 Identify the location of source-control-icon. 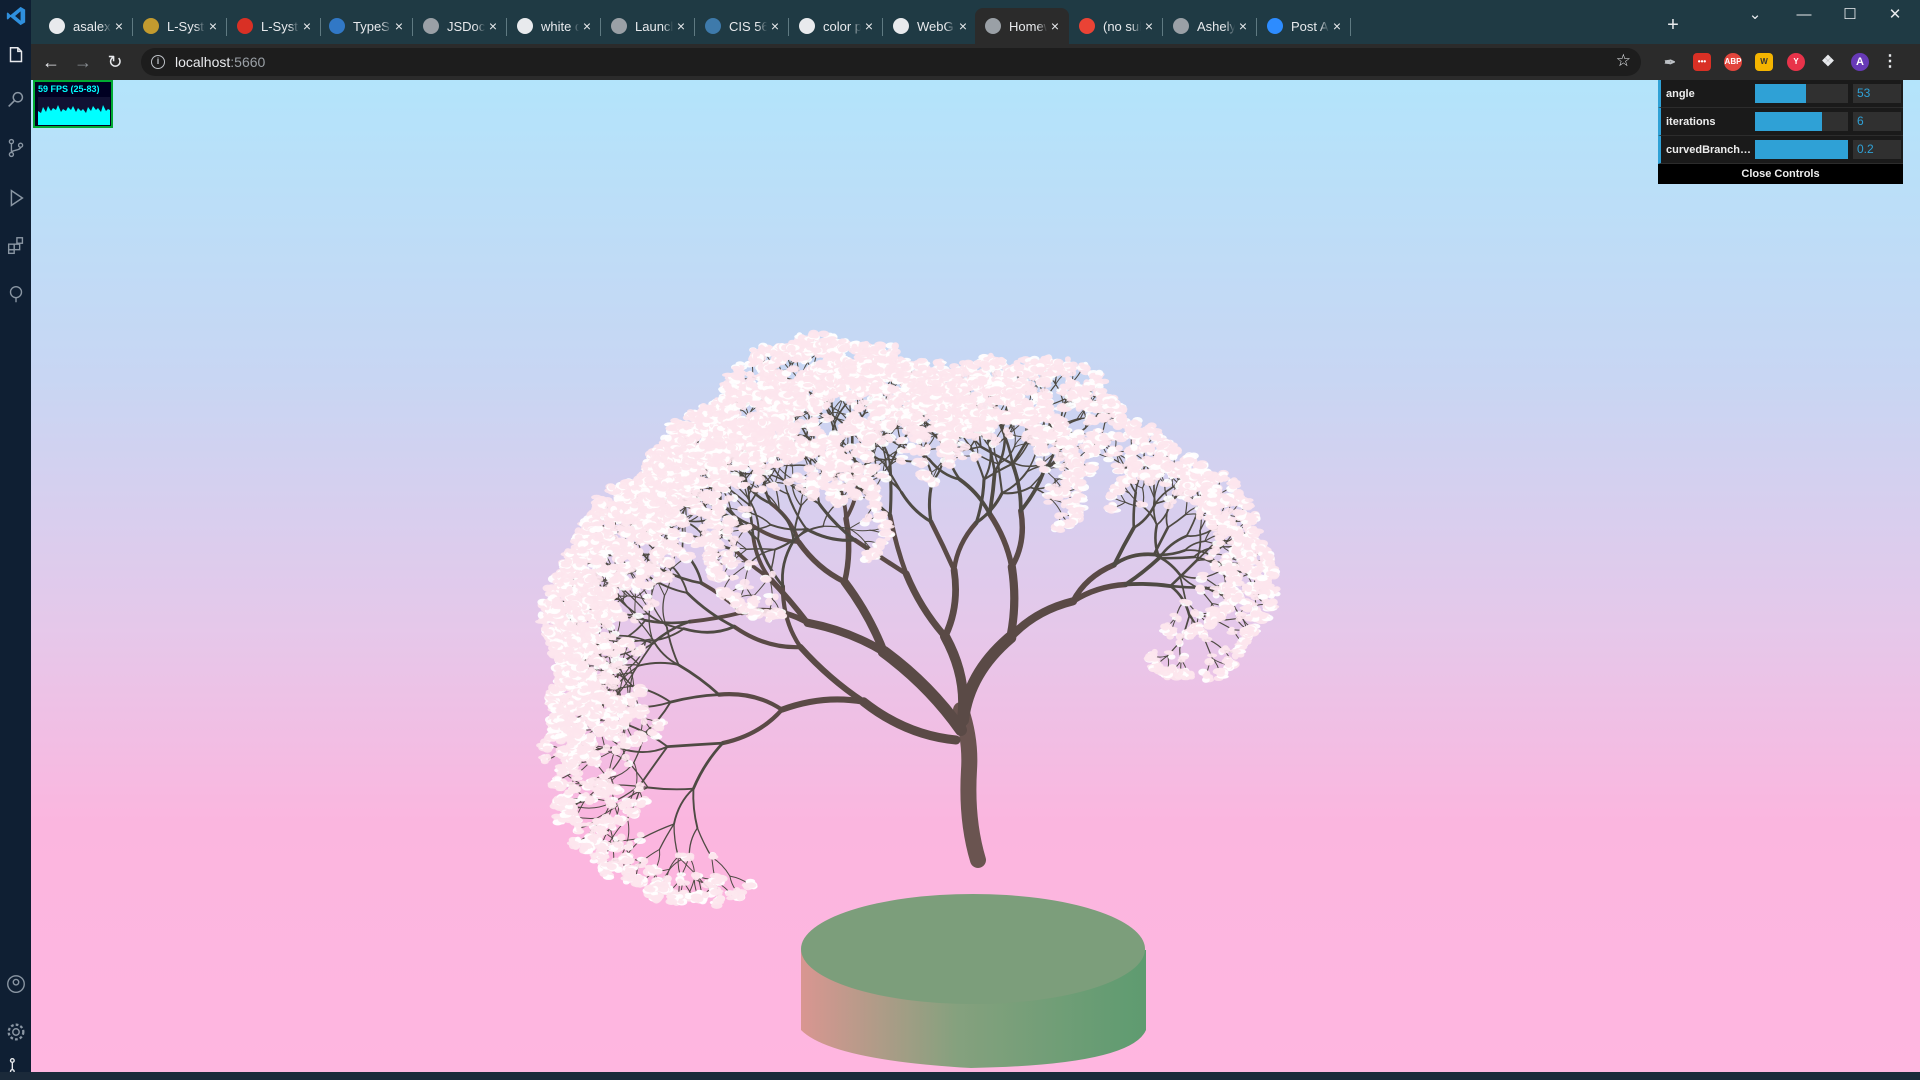
(16, 148).